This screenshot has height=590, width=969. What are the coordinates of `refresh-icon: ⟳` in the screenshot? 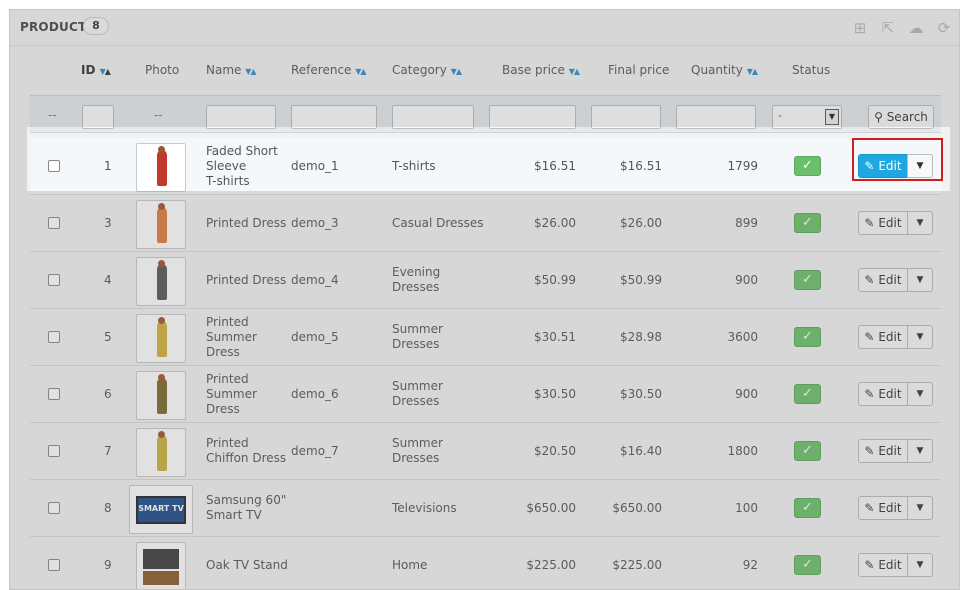 It's located at (944, 28).